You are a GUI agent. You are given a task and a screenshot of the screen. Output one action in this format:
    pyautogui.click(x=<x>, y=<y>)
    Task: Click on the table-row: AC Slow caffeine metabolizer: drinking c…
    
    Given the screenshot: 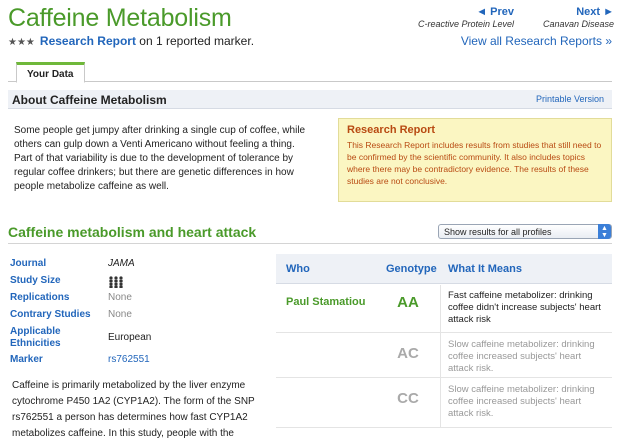 What is the action you would take?
    pyautogui.click(x=444, y=355)
    